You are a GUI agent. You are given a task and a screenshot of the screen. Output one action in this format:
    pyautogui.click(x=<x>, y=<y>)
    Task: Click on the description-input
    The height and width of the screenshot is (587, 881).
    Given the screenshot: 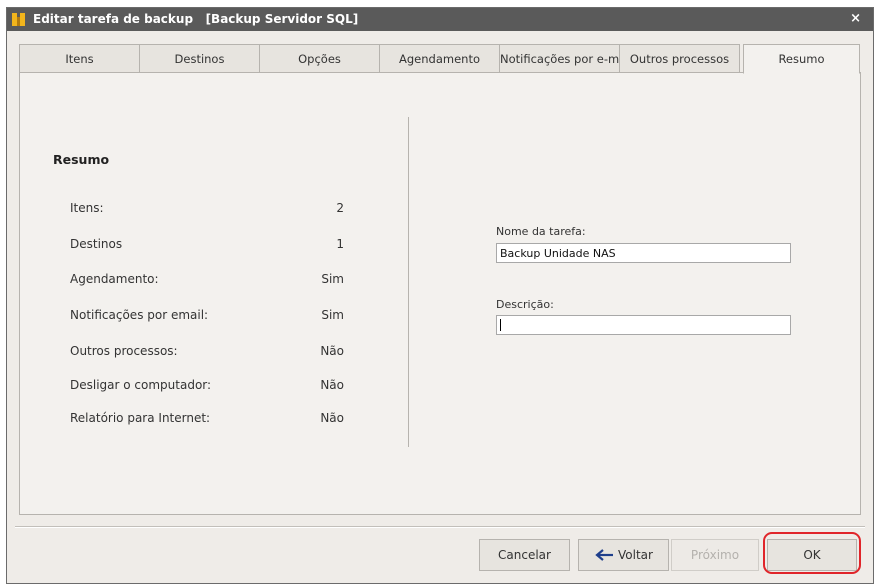 What is the action you would take?
    pyautogui.click(x=643, y=325)
    